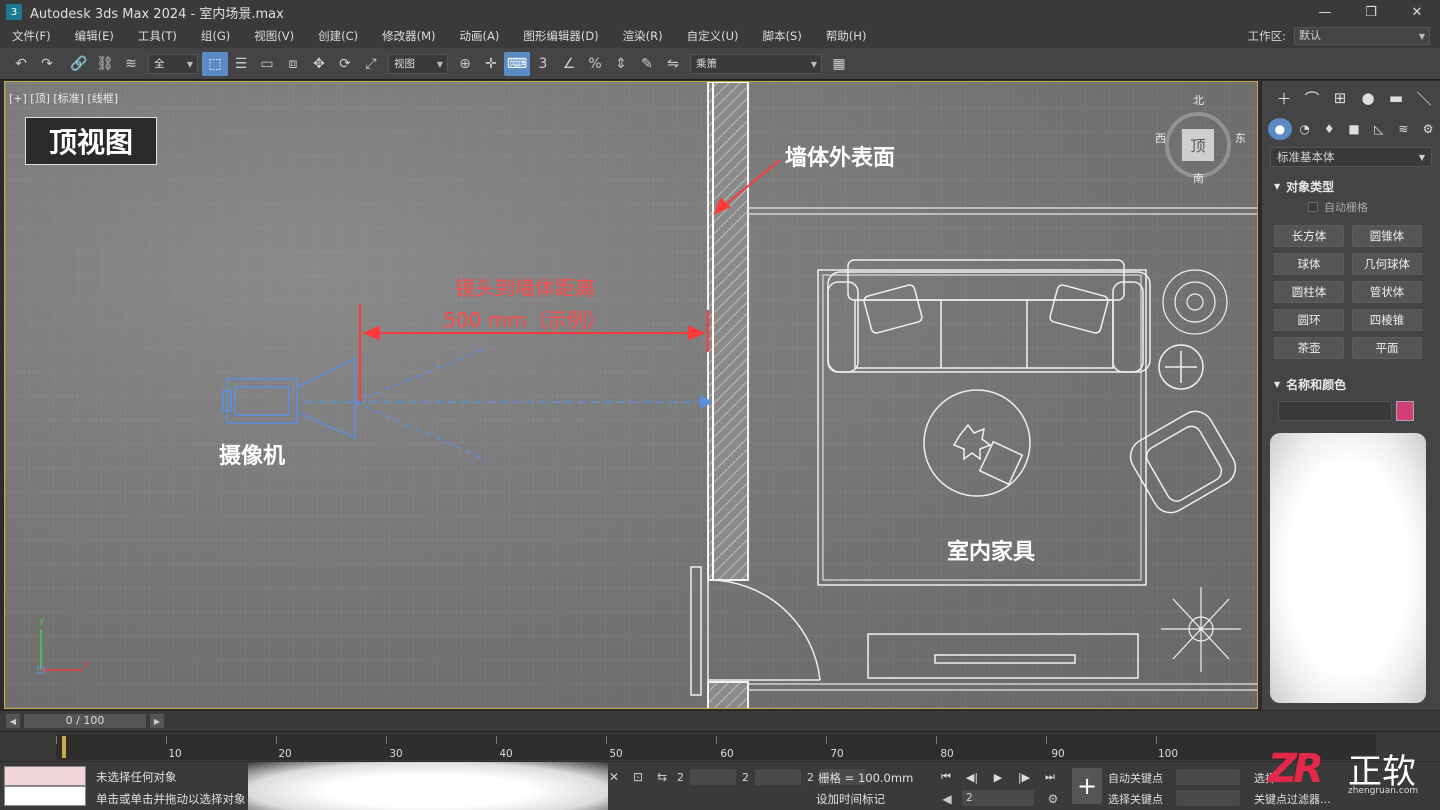  I want to click on menu-tools: 工具(T), so click(157, 36).